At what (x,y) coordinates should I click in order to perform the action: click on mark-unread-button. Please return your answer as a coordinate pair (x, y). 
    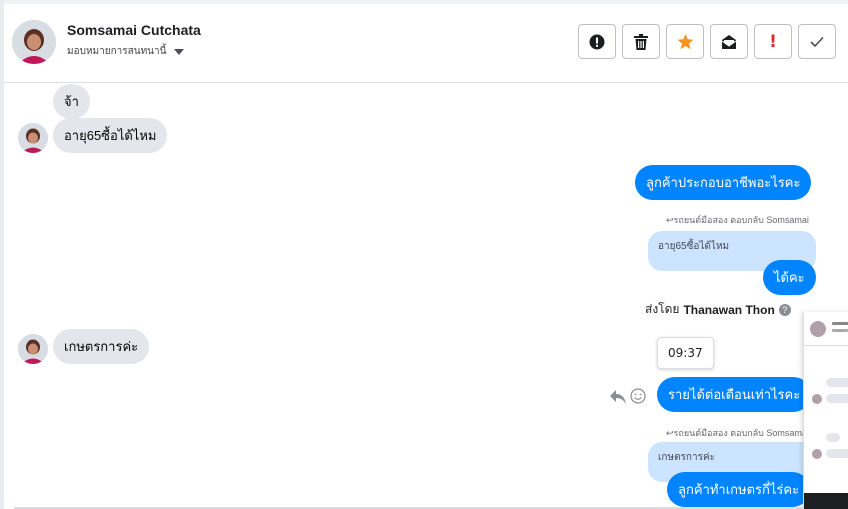
    Looking at the image, I should click on (729, 41).